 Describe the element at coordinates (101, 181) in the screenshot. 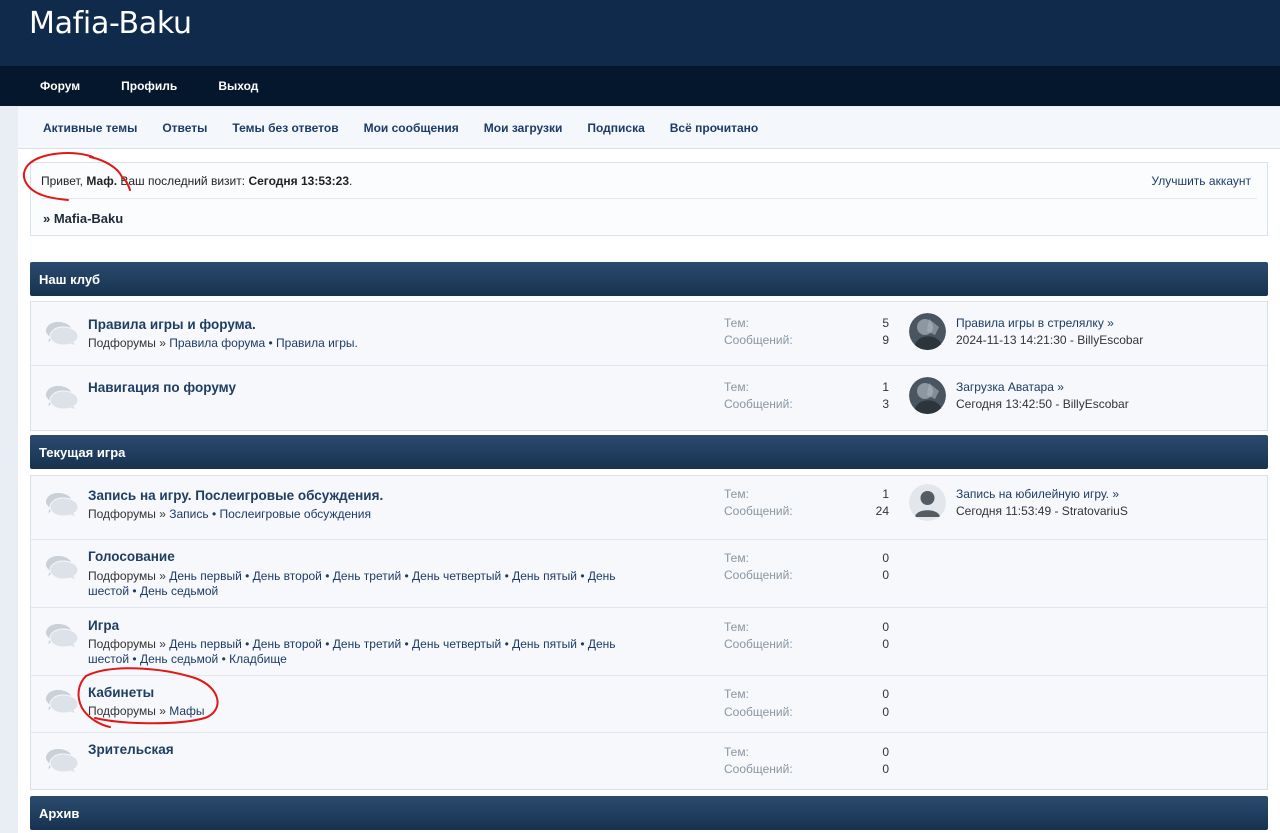

I see `username: Маф.` at that location.